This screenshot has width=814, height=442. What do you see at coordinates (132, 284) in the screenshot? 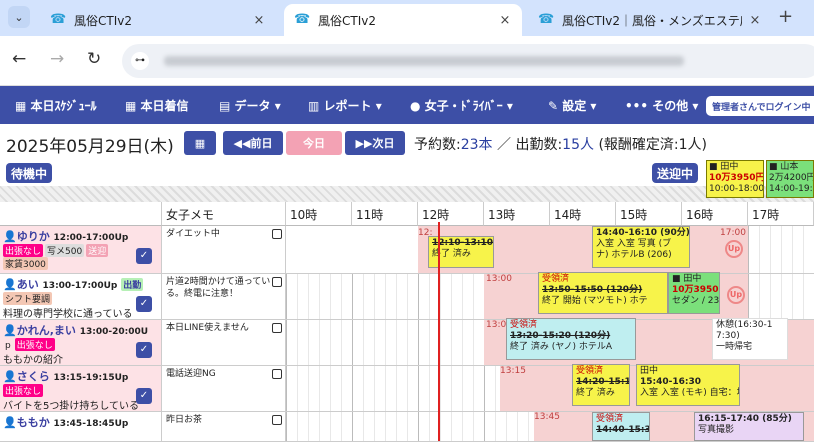
I see `tag: 出勤` at bounding box center [132, 284].